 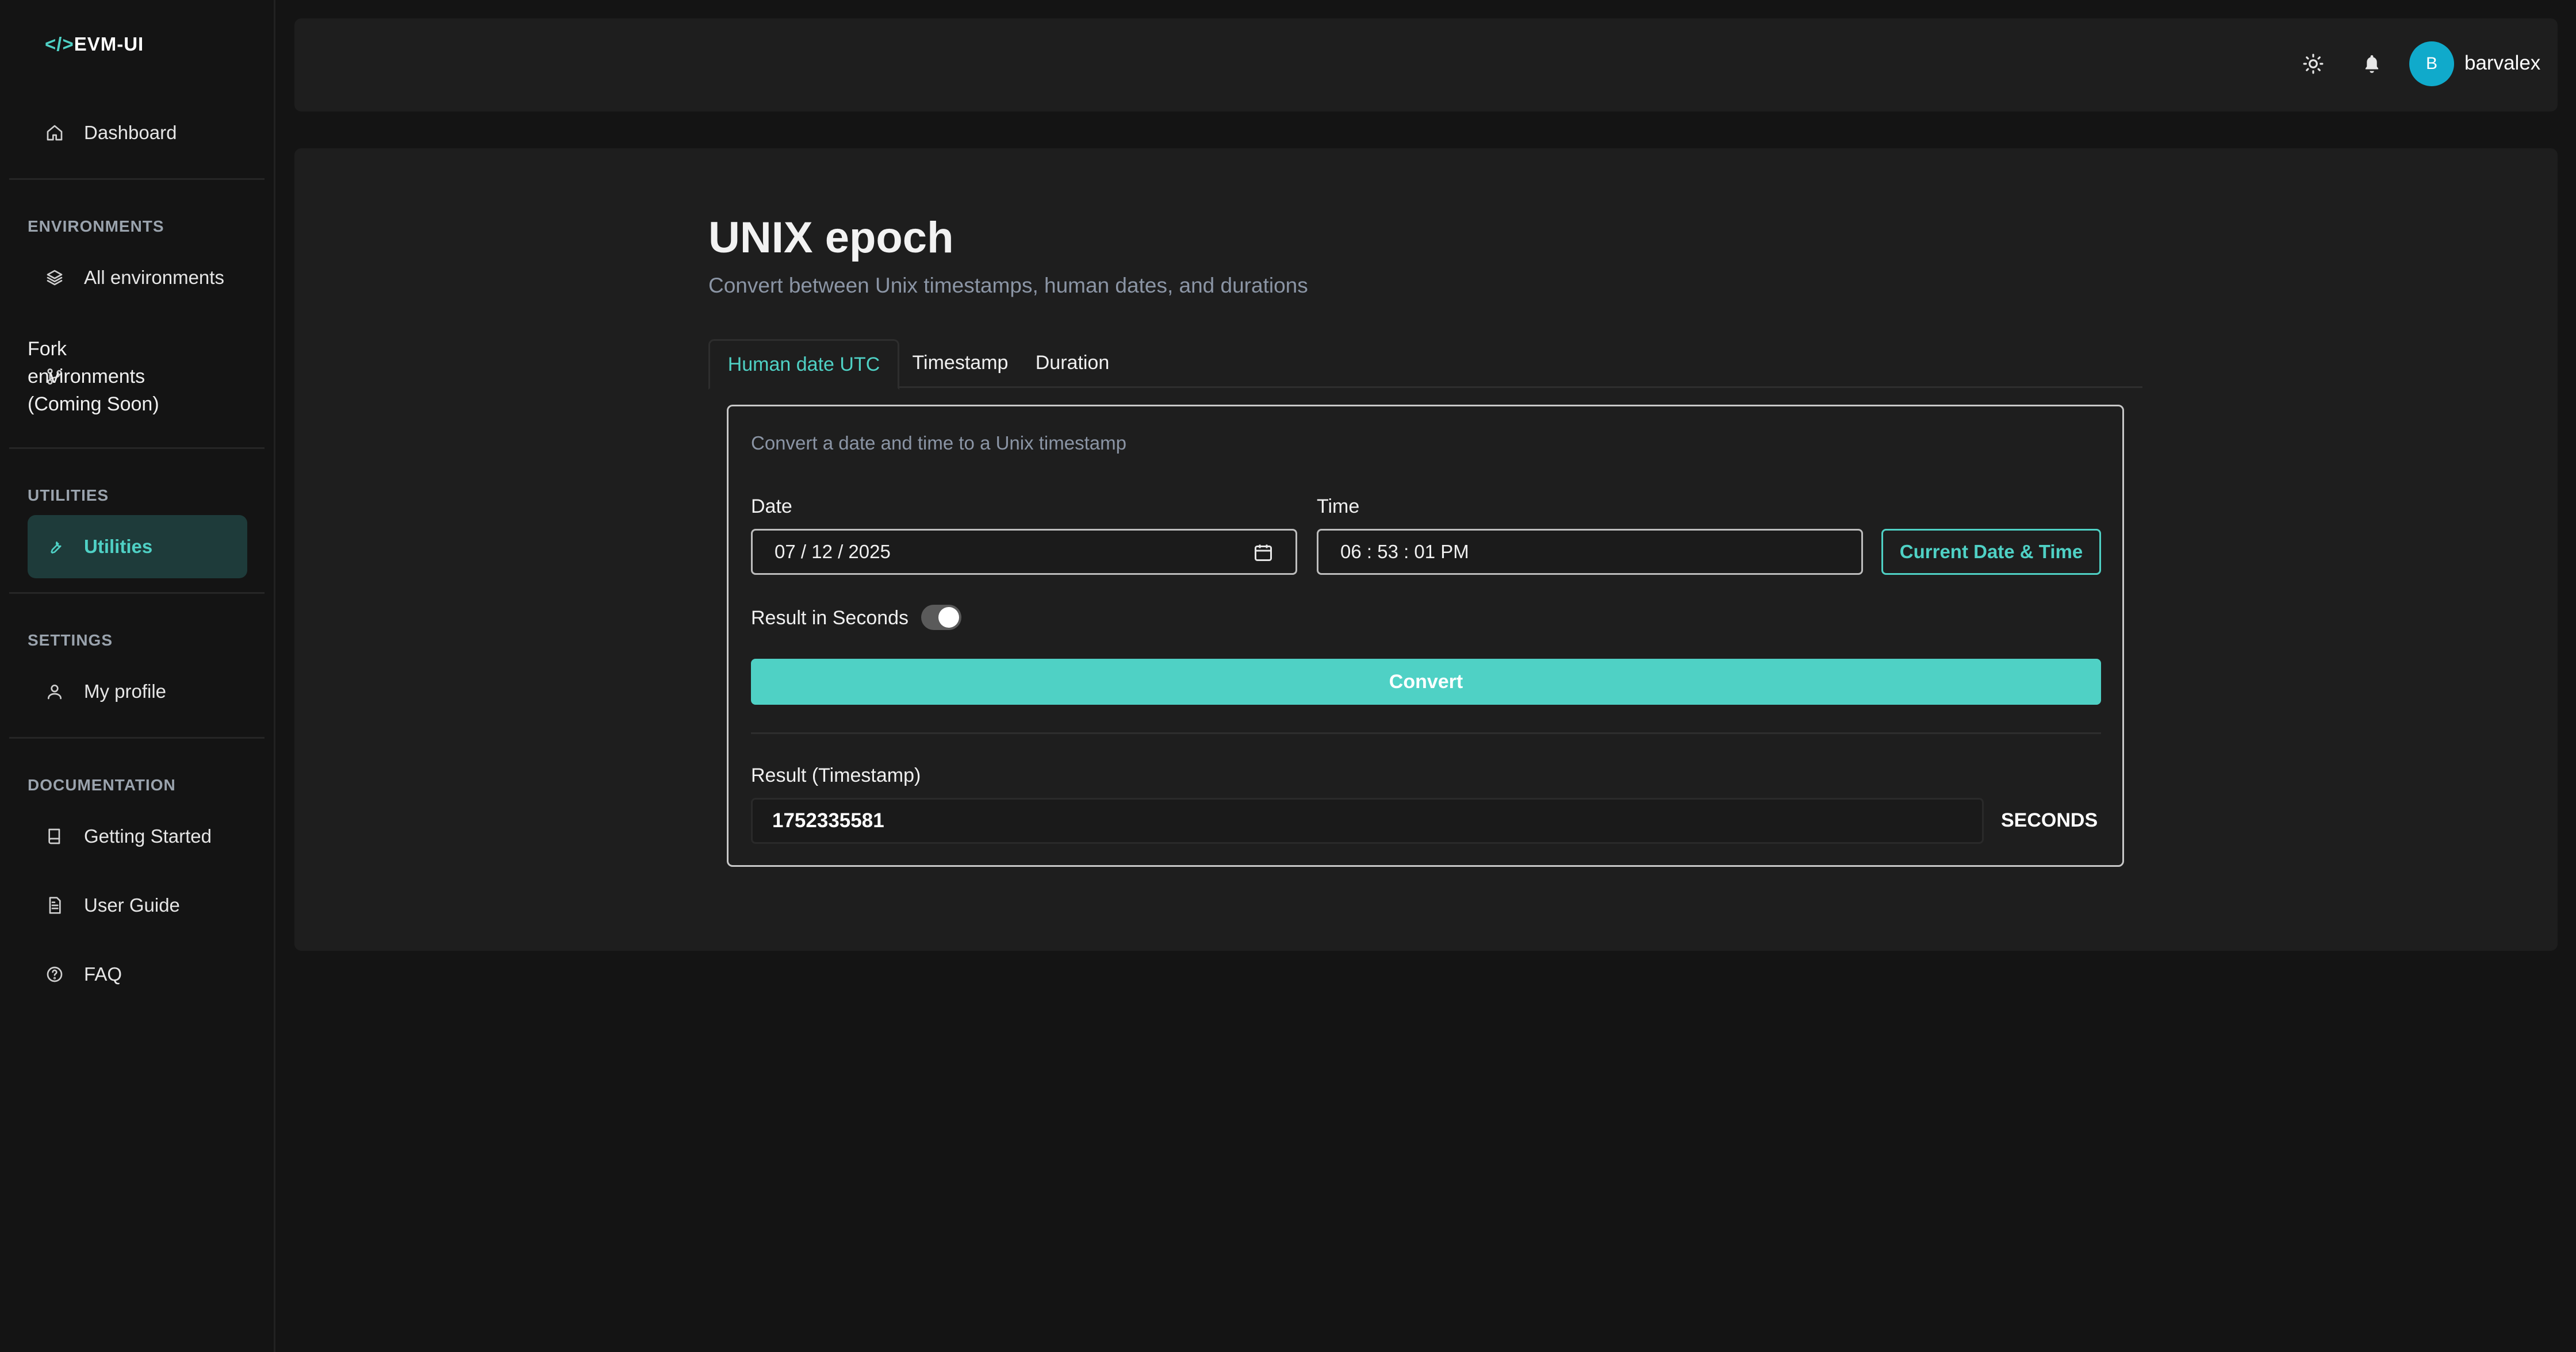 I want to click on sidebar-item-dashboard: Dashboard, so click(x=137, y=132).